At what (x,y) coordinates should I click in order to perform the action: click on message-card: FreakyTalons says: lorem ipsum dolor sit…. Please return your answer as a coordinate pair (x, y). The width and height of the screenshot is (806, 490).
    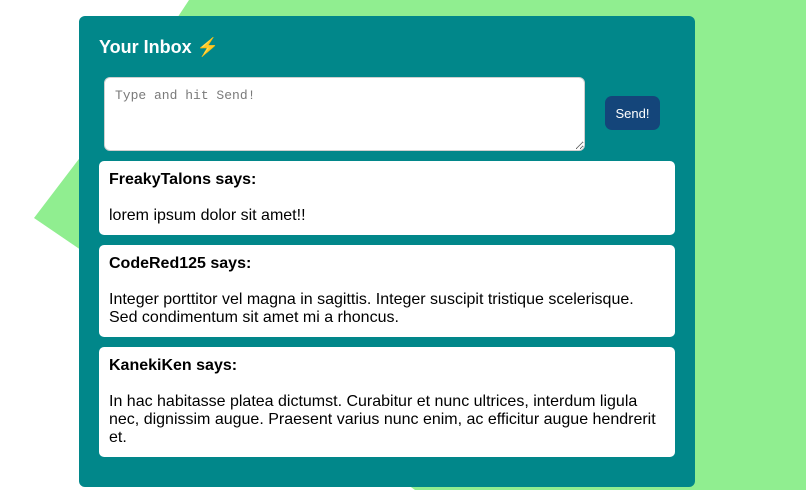
    Looking at the image, I should click on (387, 198).